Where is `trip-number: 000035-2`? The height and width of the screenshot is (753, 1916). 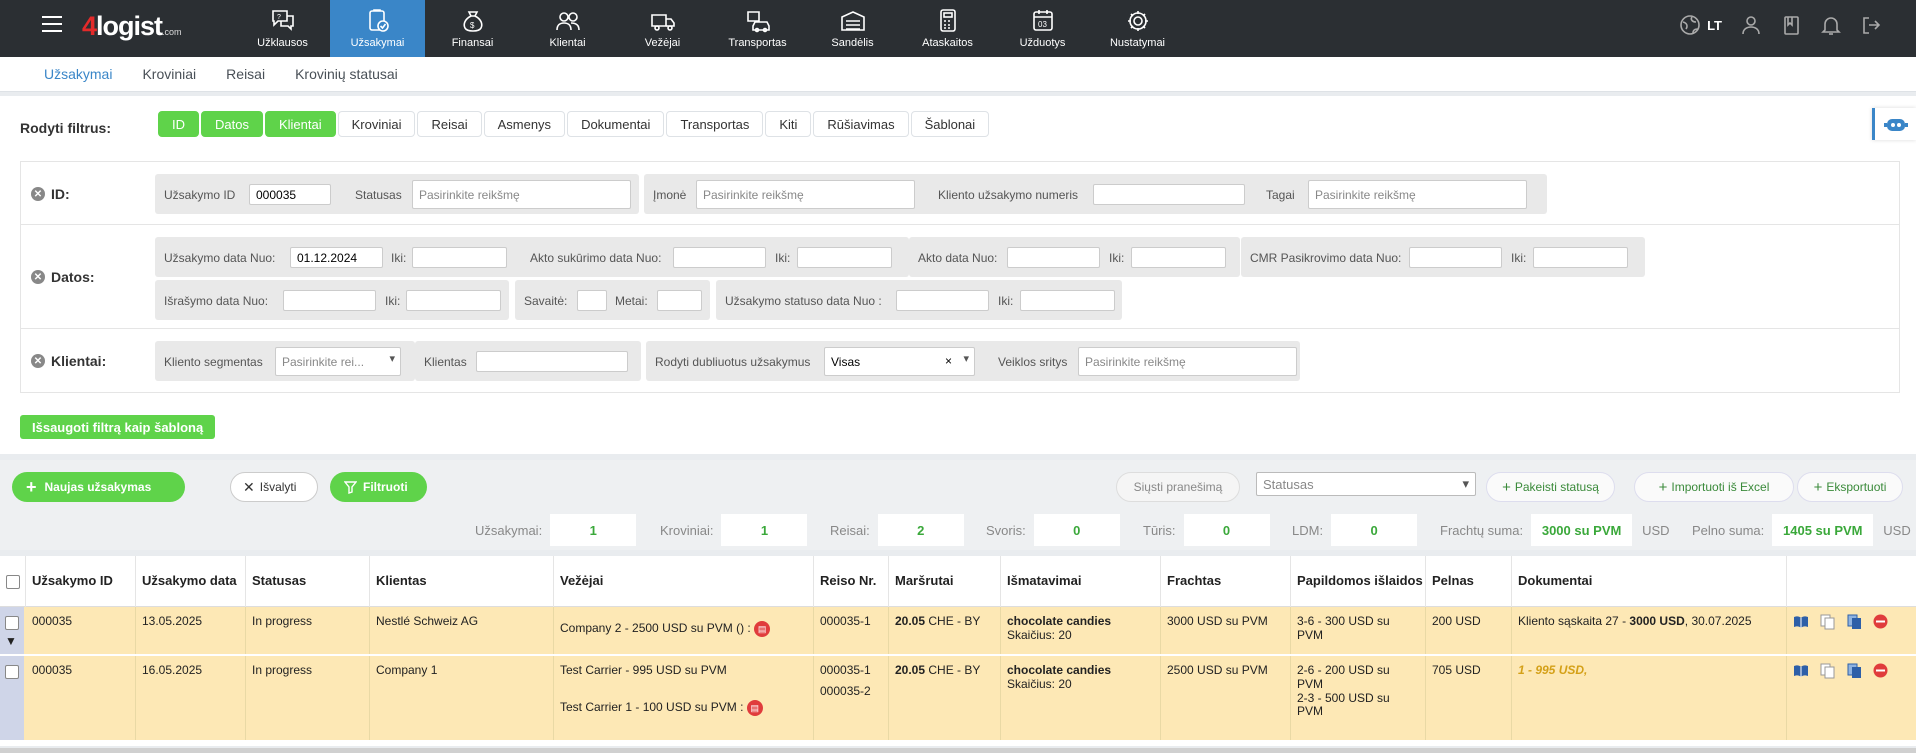 trip-number: 000035-2 is located at coordinates (851, 691).